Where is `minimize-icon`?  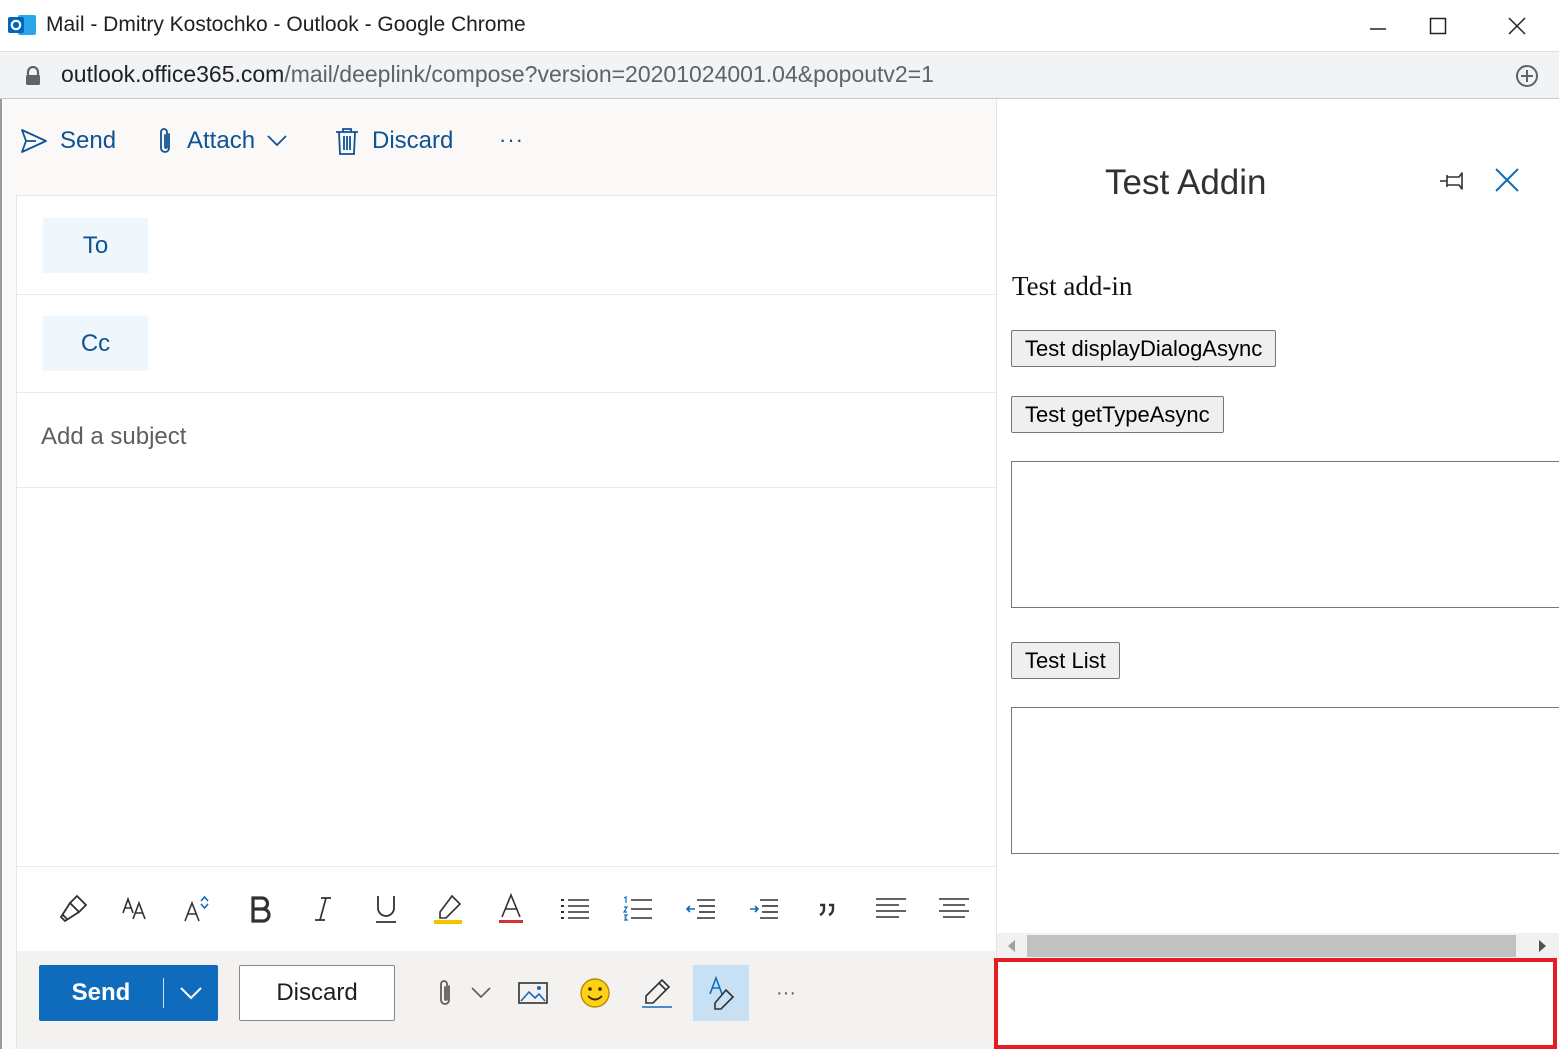
minimize-icon is located at coordinates (1378, 29).